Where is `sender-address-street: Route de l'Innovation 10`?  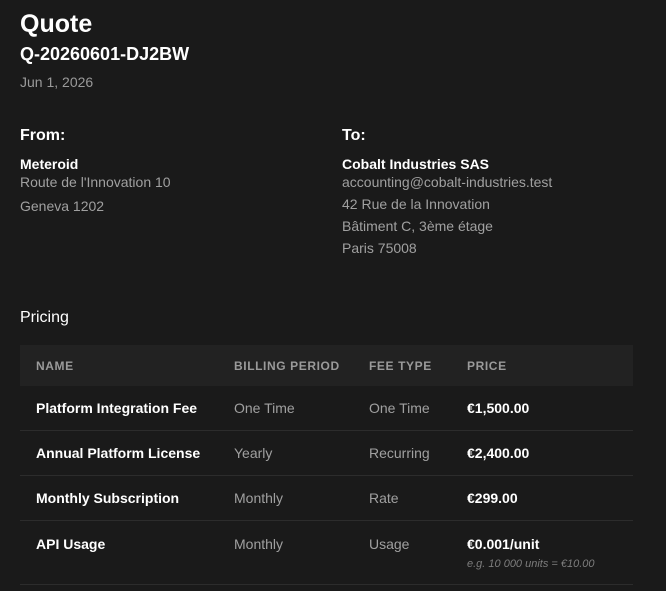 sender-address-street: Route de l'Innovation 10 is located at coordinates (95, 182).